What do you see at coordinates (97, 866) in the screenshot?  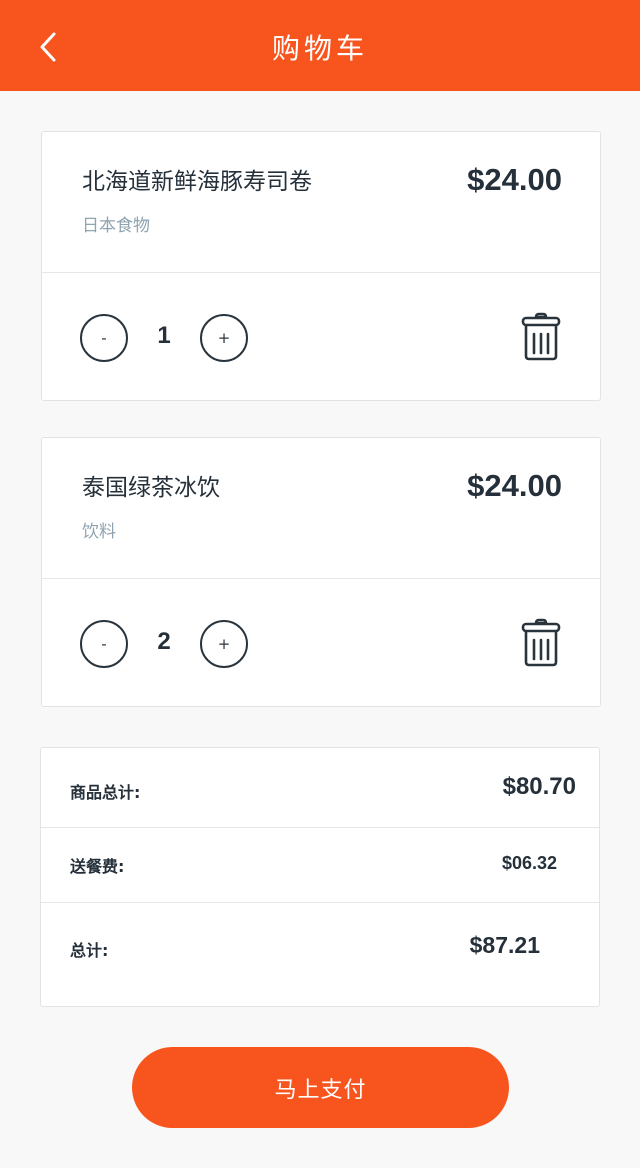 I see `delivery-fee-label: 送餐费:` at bounding box center [97, 866].